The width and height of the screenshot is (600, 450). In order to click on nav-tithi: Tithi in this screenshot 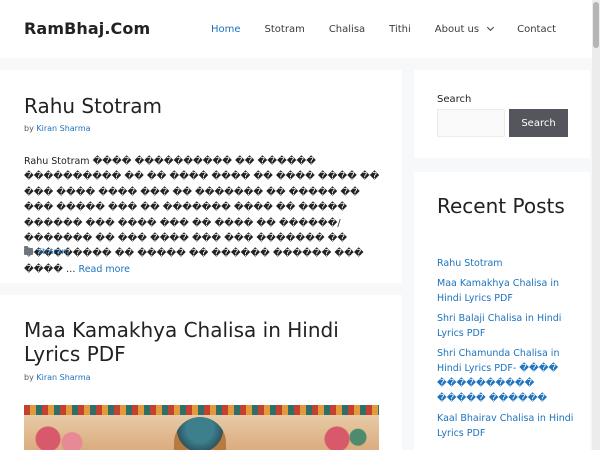, I will do `click(400, 29)`.